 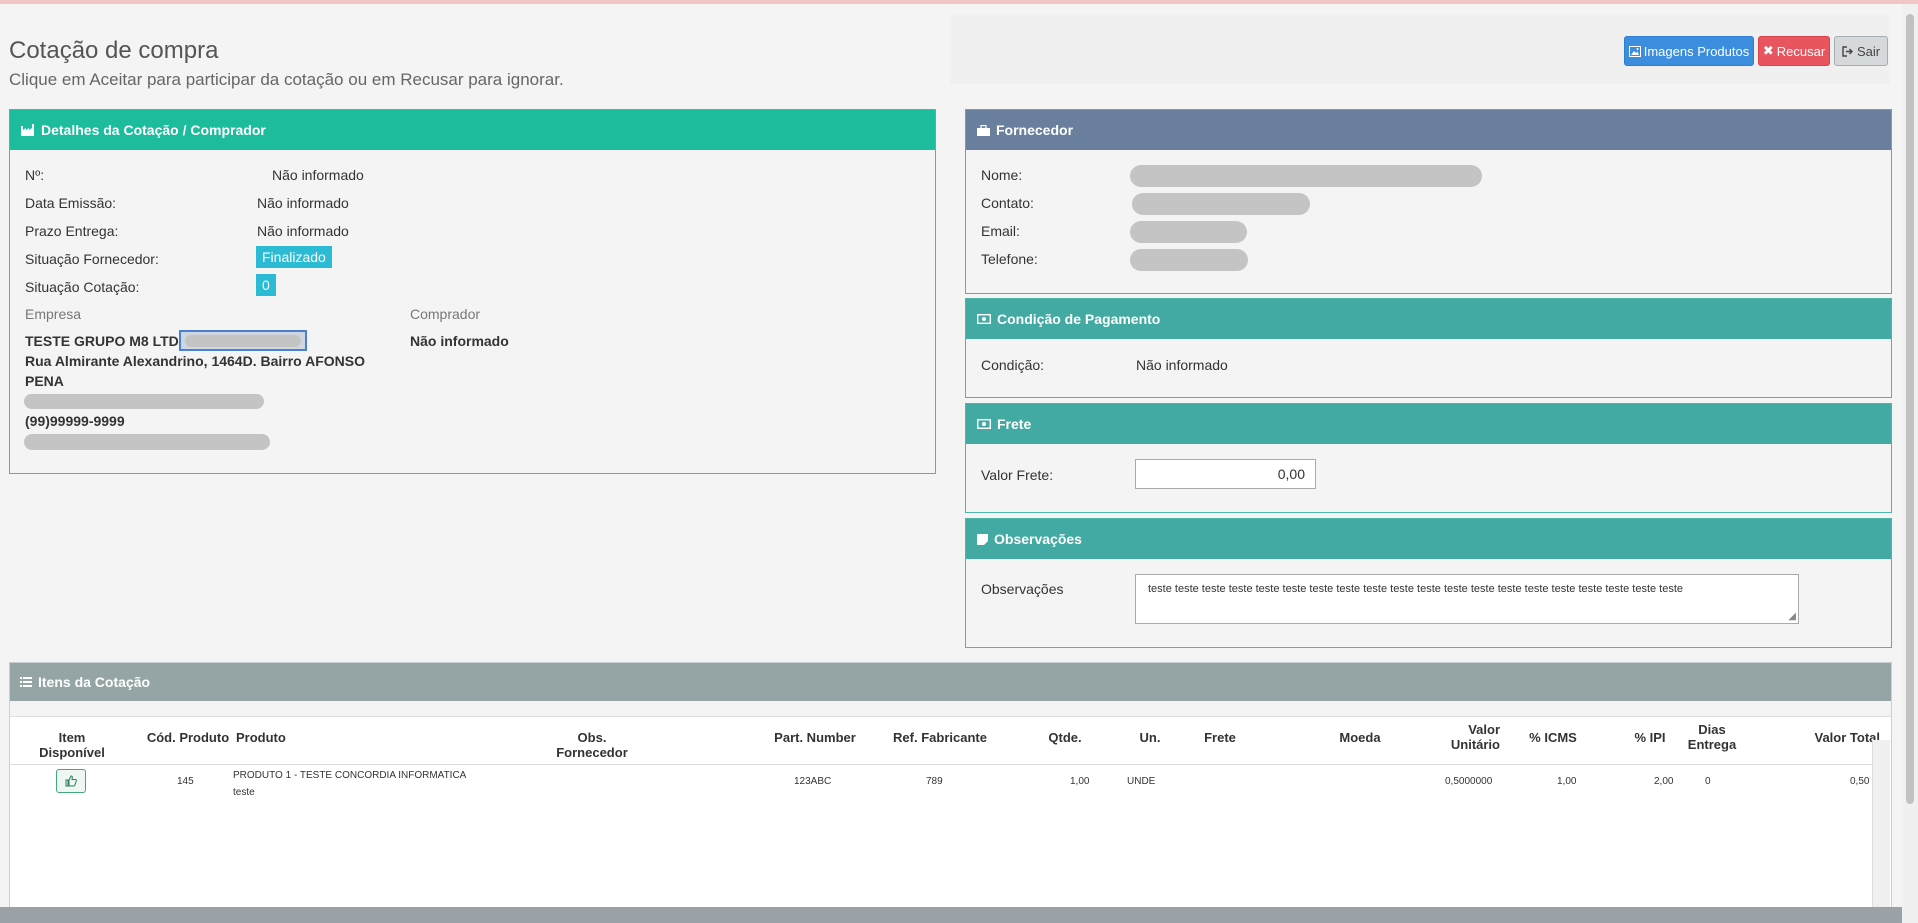 What do you see at coordinates (1847, 737) in the screenshot?
I see `col-valor-total: Valor Total` at bounding box center [1847, 737].